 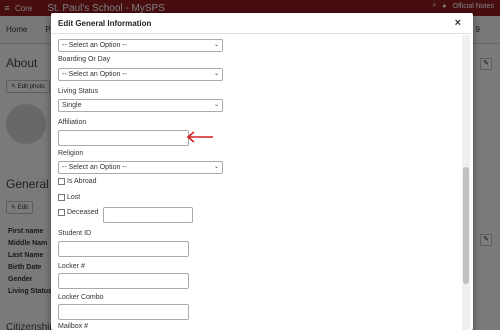 What do you see at coordinates (466, 225) in the screenshot?
I see `scrollbar-thumb` at bounding box center [466, 225].